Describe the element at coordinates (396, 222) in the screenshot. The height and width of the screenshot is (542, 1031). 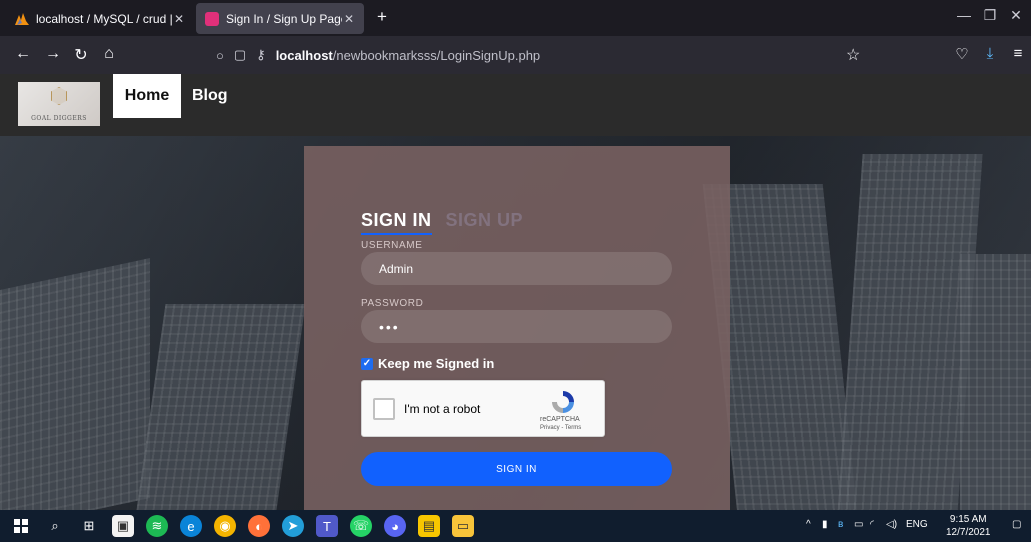
I see `tab-sign-in: SIGN IN` at that location.